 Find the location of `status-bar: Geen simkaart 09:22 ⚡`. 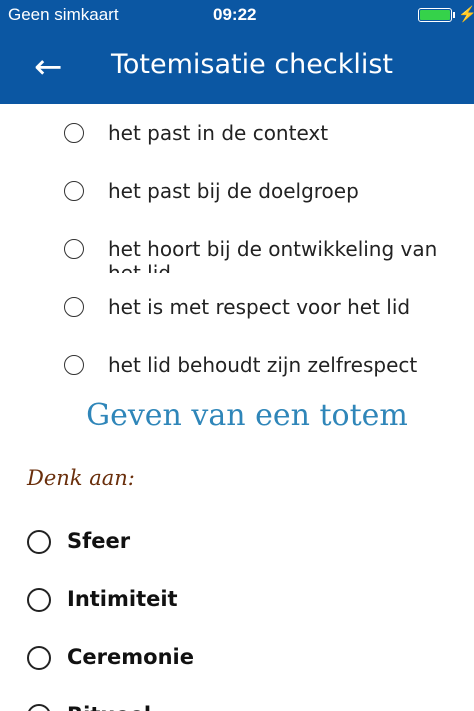

status-bar: Geen simkaart 09:22 ⚡ is located at coordinates (237, 15).